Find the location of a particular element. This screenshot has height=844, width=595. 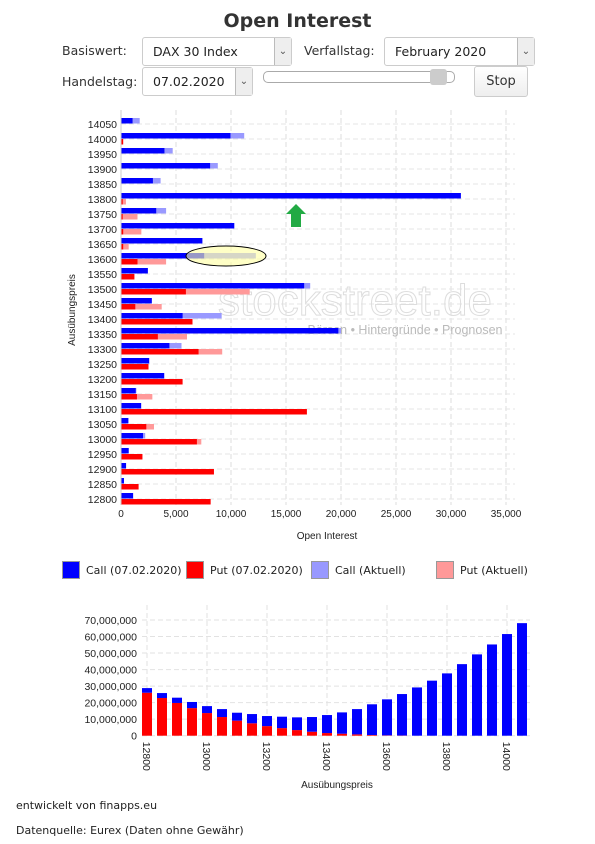

verfallstag-select: February 2020 ⌄ is located at coordinates (459, 51).